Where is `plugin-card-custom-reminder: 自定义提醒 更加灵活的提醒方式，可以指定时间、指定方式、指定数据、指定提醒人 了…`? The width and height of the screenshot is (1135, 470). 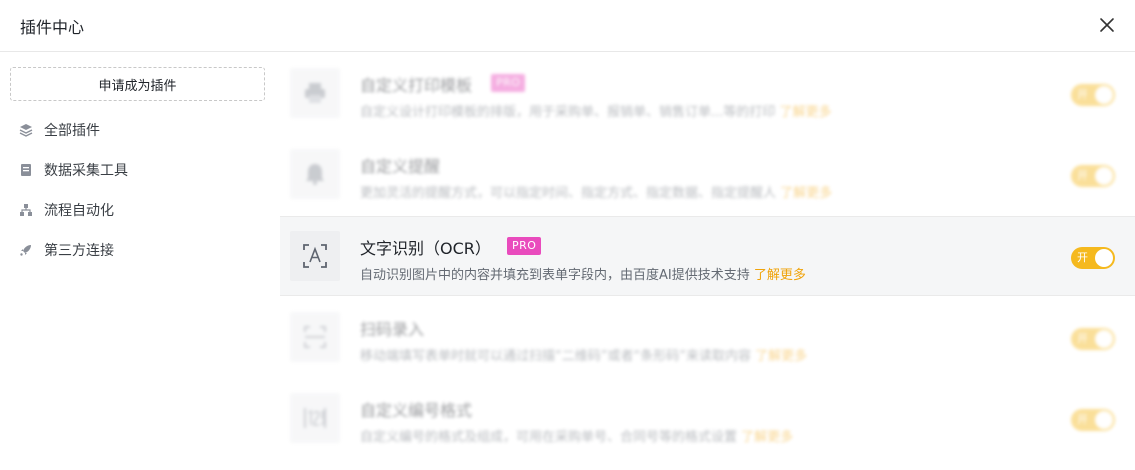 plugin-card-custom-reminder: 自定义提醒 更加灵活的提醒方式，可以指定时间、指定方式、指定数据、指定提醒人 了… is located at coordinates (707, 175).